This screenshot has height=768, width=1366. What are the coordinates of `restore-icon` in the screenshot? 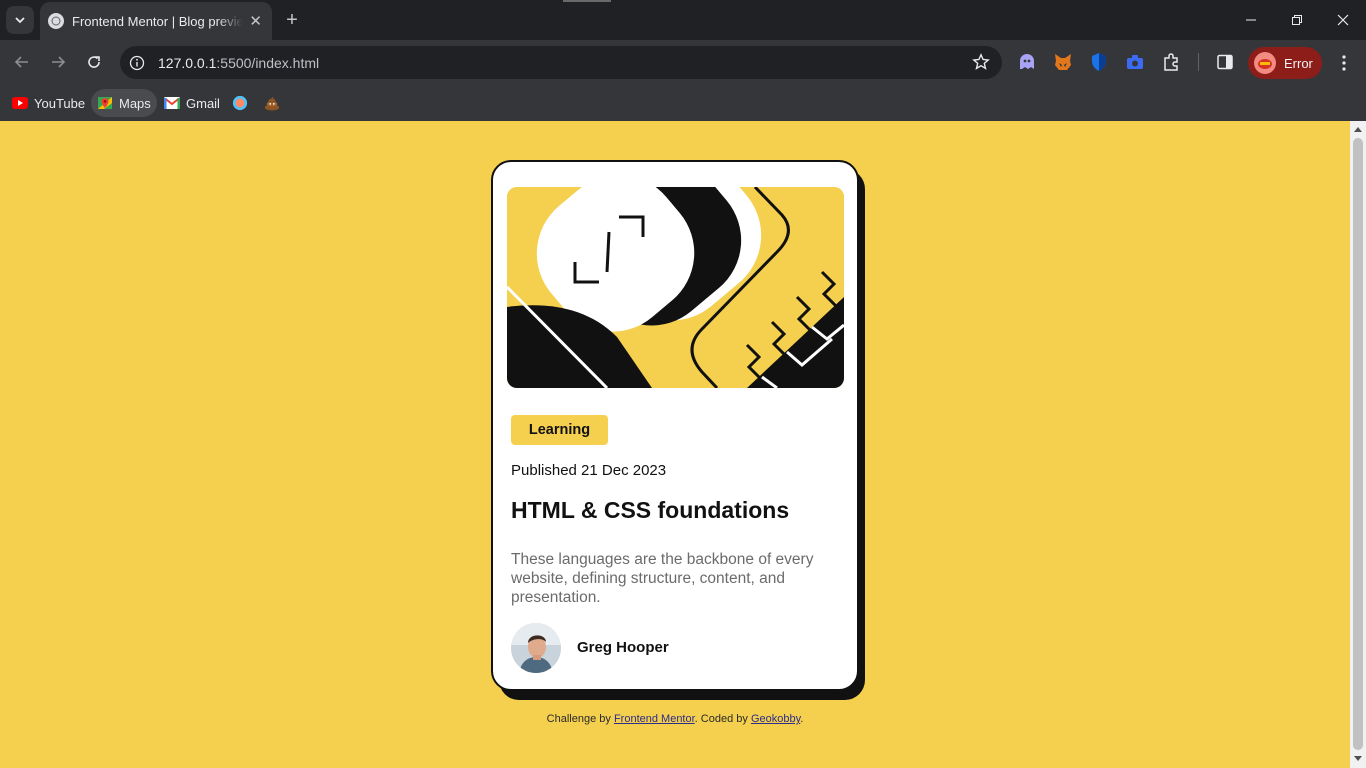 It's located at (1297, 20).